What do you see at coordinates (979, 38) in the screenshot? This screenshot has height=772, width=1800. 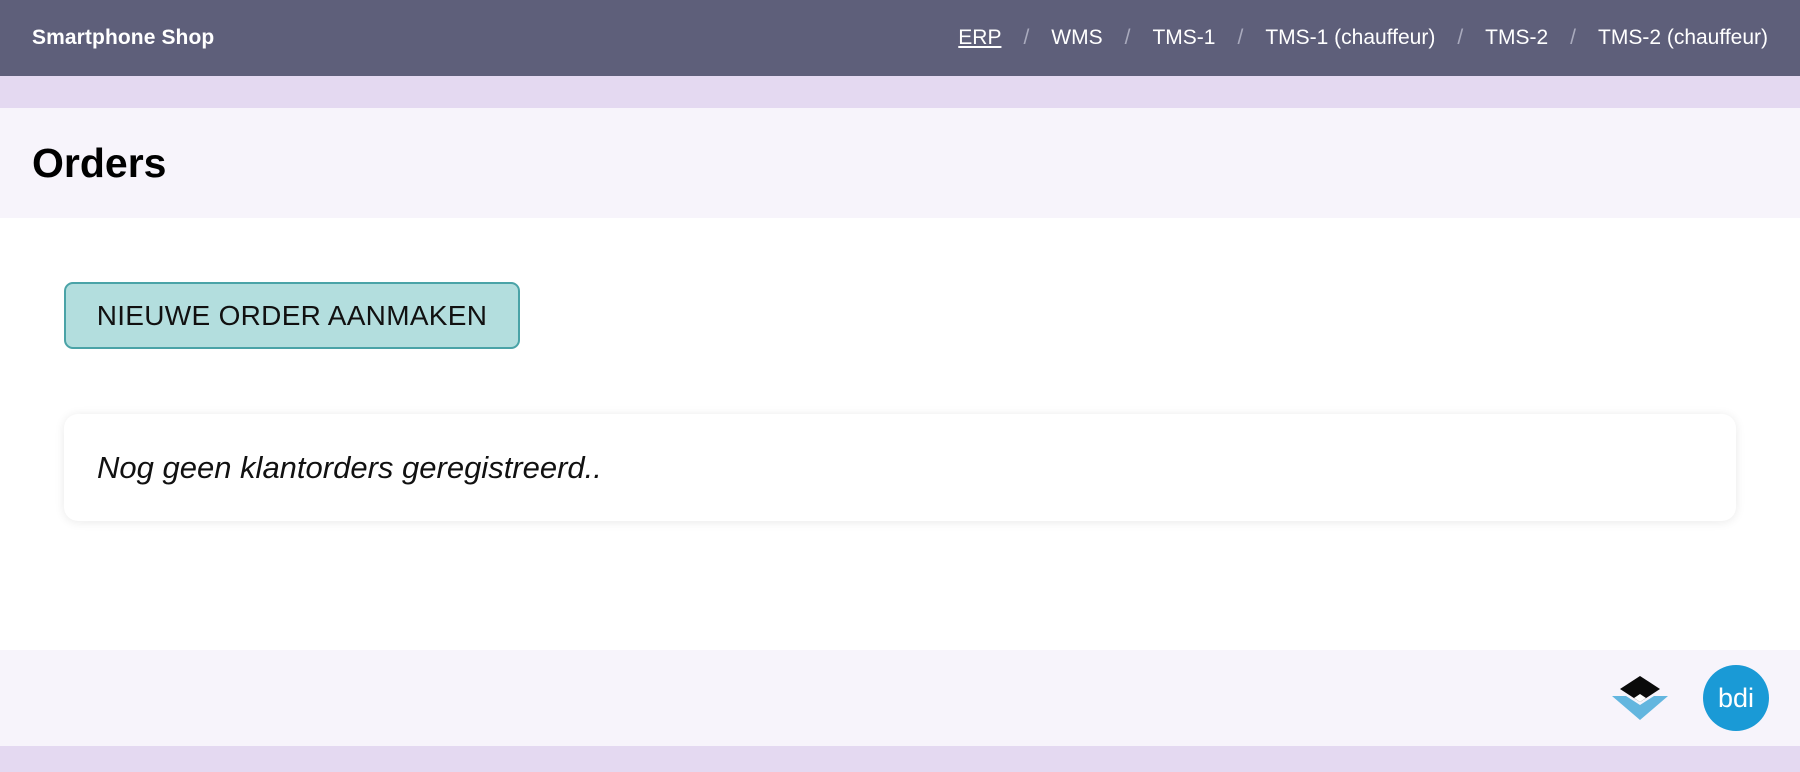 I see `nav-link-erp: ERP` at bounding box center [979, 38].